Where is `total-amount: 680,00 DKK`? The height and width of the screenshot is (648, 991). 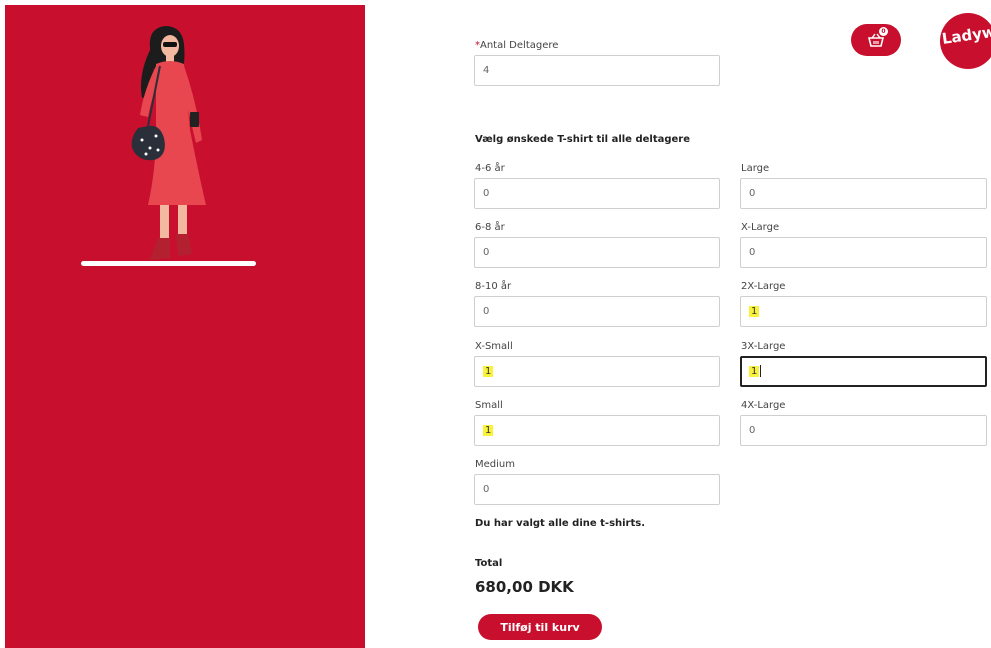 total-amount: 680,00 DKK is located at coordinates (524, 587).